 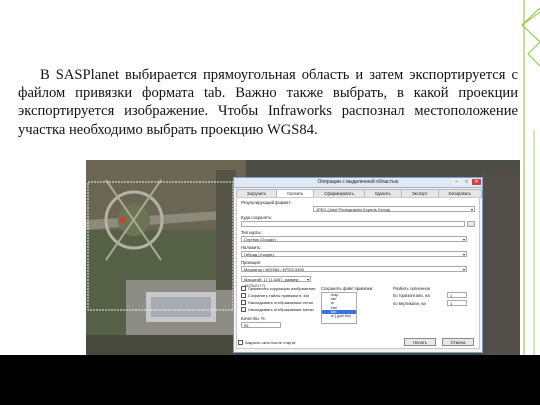 I want to click on projection-label: Проекция:, so click(x=251, y=262).